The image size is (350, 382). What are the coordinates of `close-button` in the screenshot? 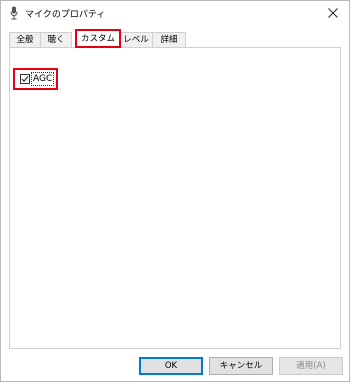 It's located at (333, 13).